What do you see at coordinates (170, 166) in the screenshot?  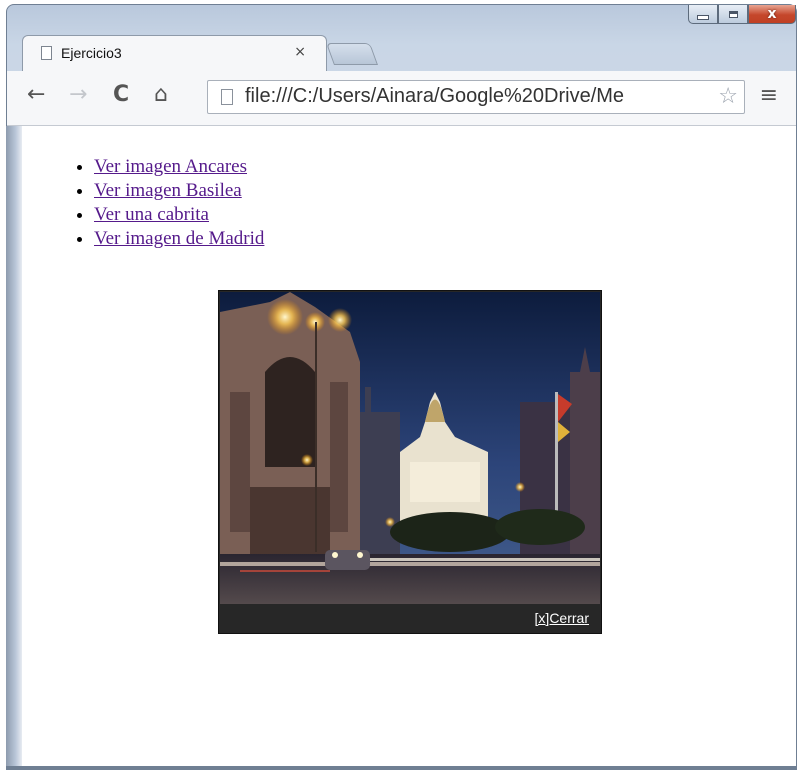 I see `link-ancares: Ver imagen Ancares` at bounding box center [170, 166].